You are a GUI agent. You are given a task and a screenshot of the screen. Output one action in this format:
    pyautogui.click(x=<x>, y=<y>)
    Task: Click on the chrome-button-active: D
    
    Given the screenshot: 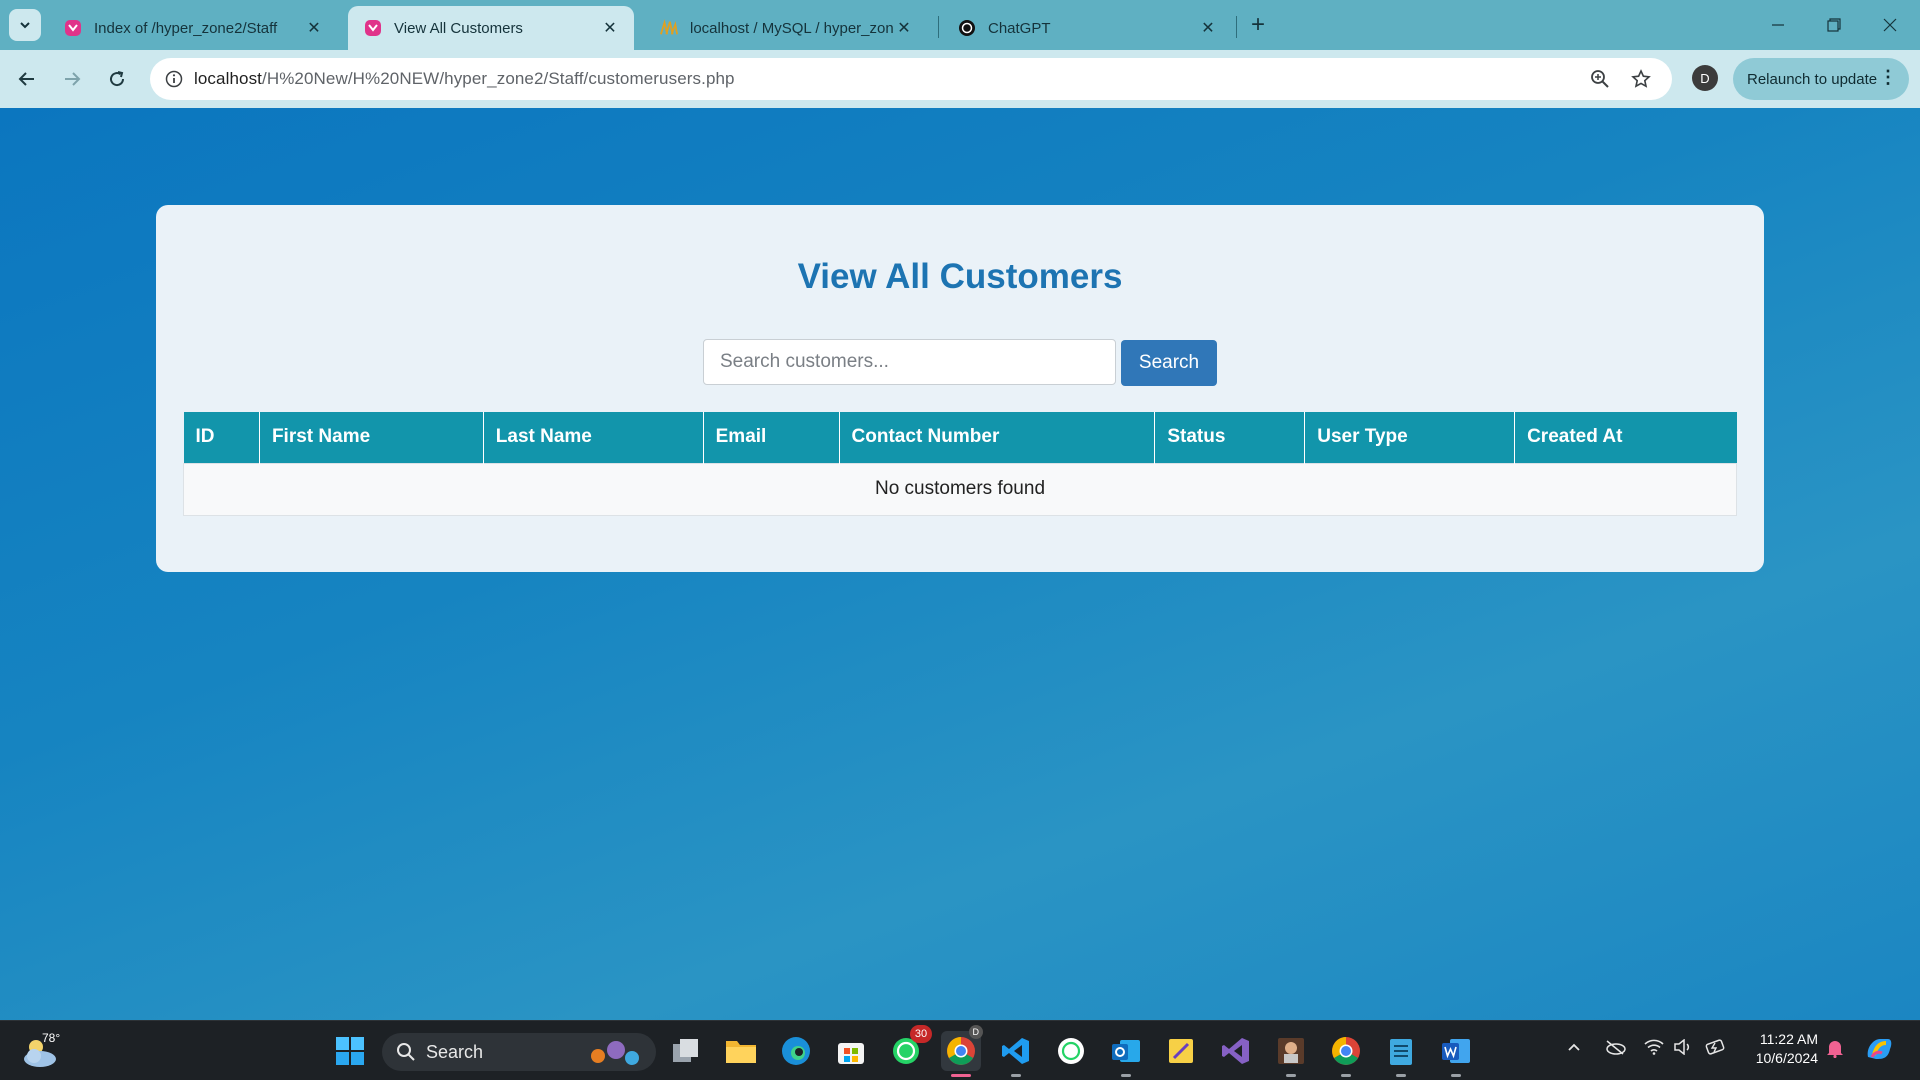 What is the action you would take?
    pyautogui.click(x=962, y=1051)
    